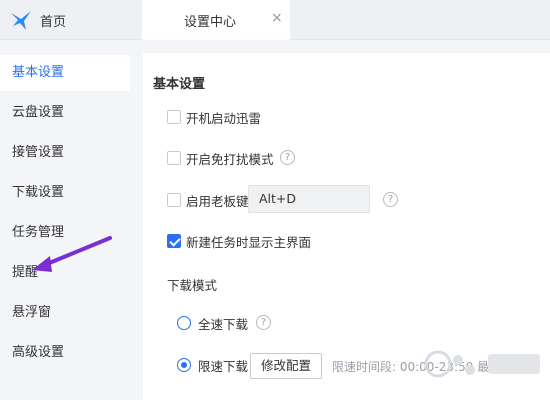  Describe the element at coordinates (174, 200) in the screenshot. I see `boss-key-checkbox` at that location.